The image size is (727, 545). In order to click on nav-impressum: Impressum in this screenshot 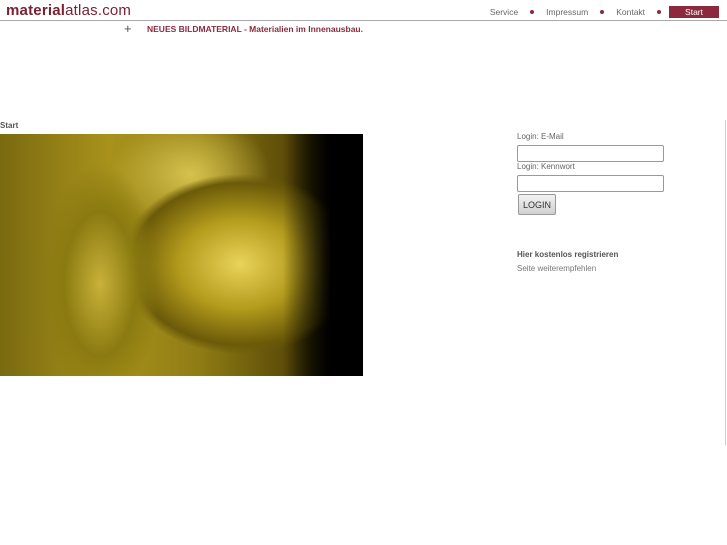, I will do `click(567, 12)`.